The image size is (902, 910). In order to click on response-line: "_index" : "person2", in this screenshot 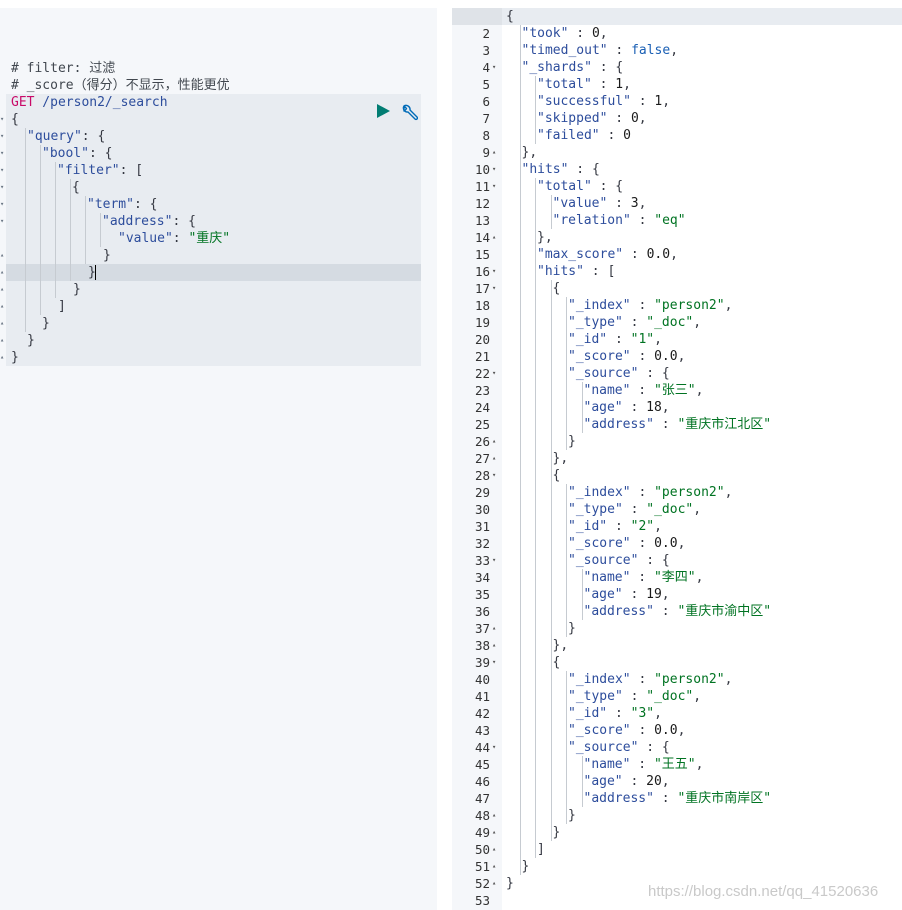, I will do `click(650, 305)`.